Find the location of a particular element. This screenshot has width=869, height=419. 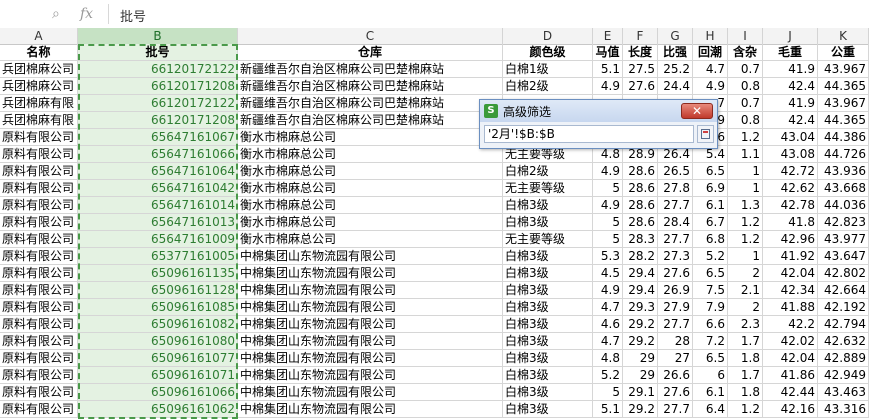

table-cell: 65096161082 is located at coordinates (158, 324).